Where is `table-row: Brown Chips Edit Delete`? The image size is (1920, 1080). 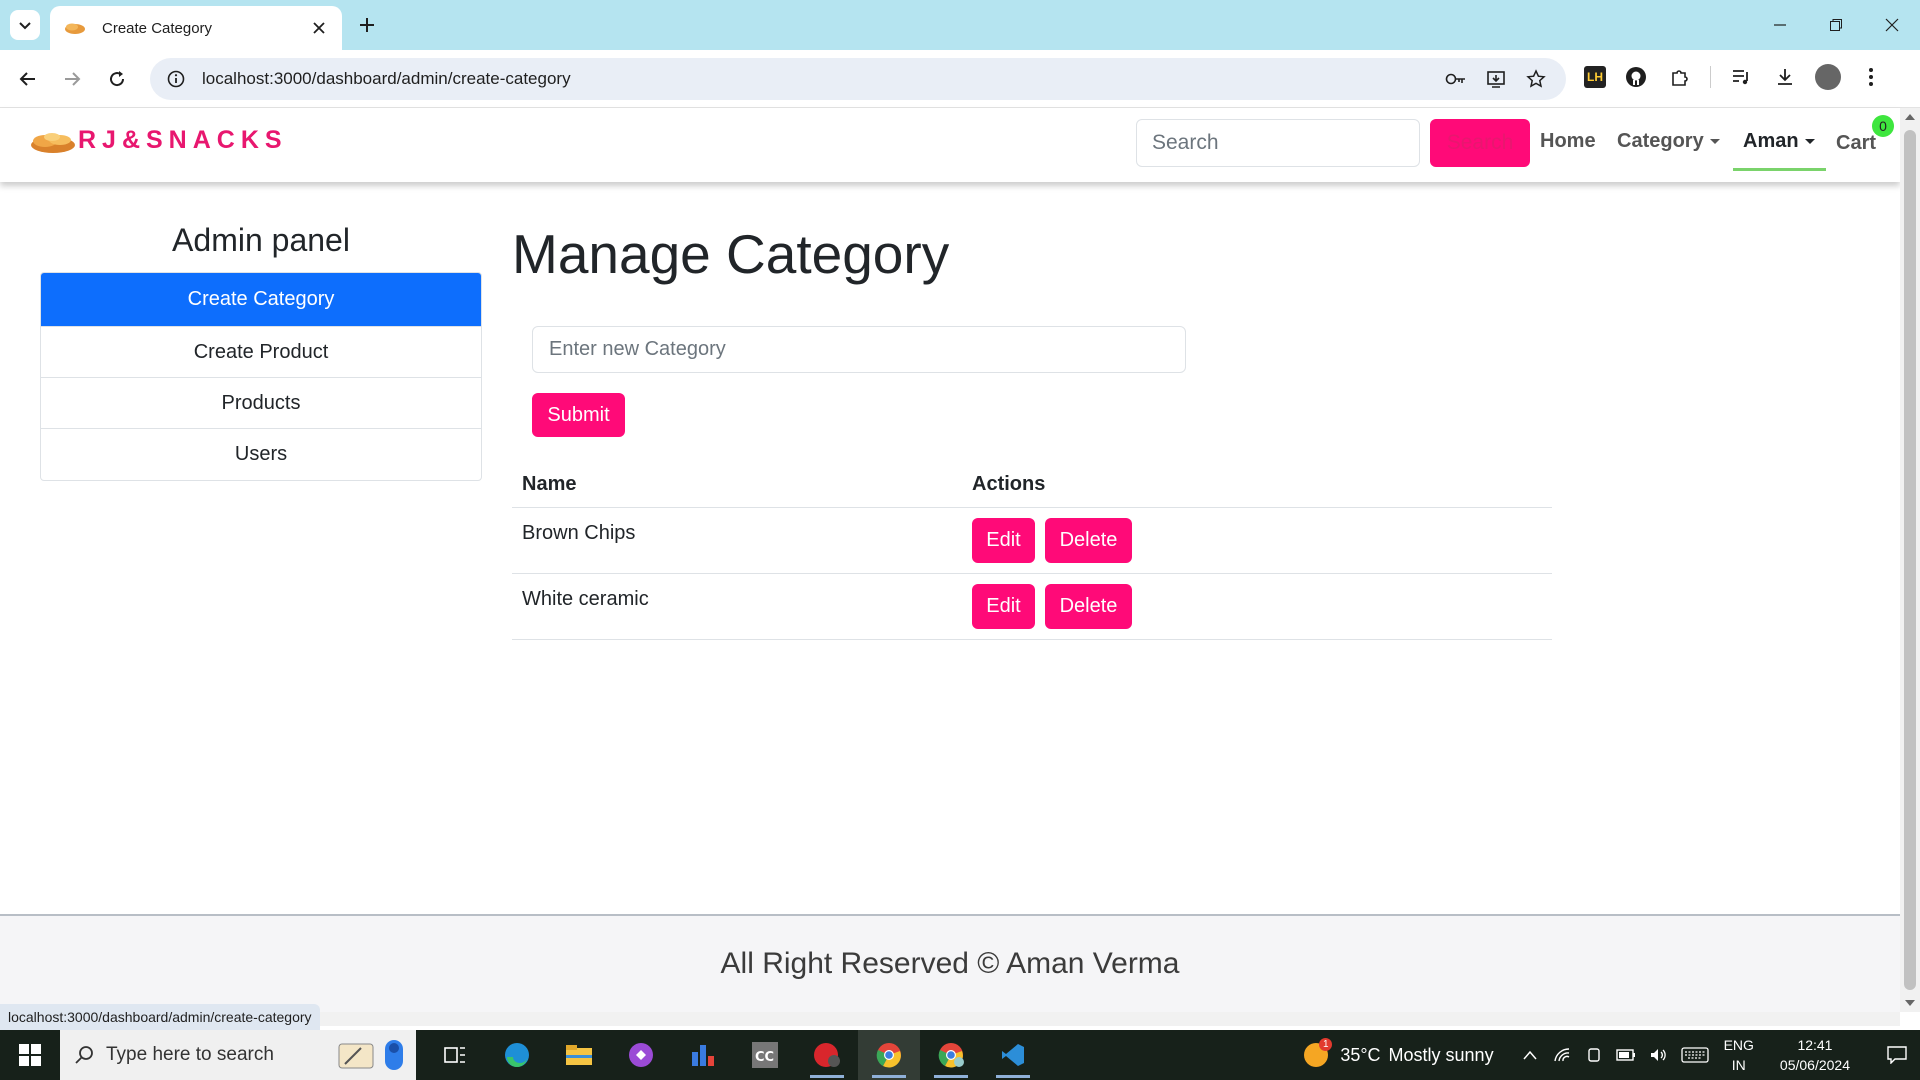
table-row: Brown Chips Edit Delete is located at coordinates (1032, 541).